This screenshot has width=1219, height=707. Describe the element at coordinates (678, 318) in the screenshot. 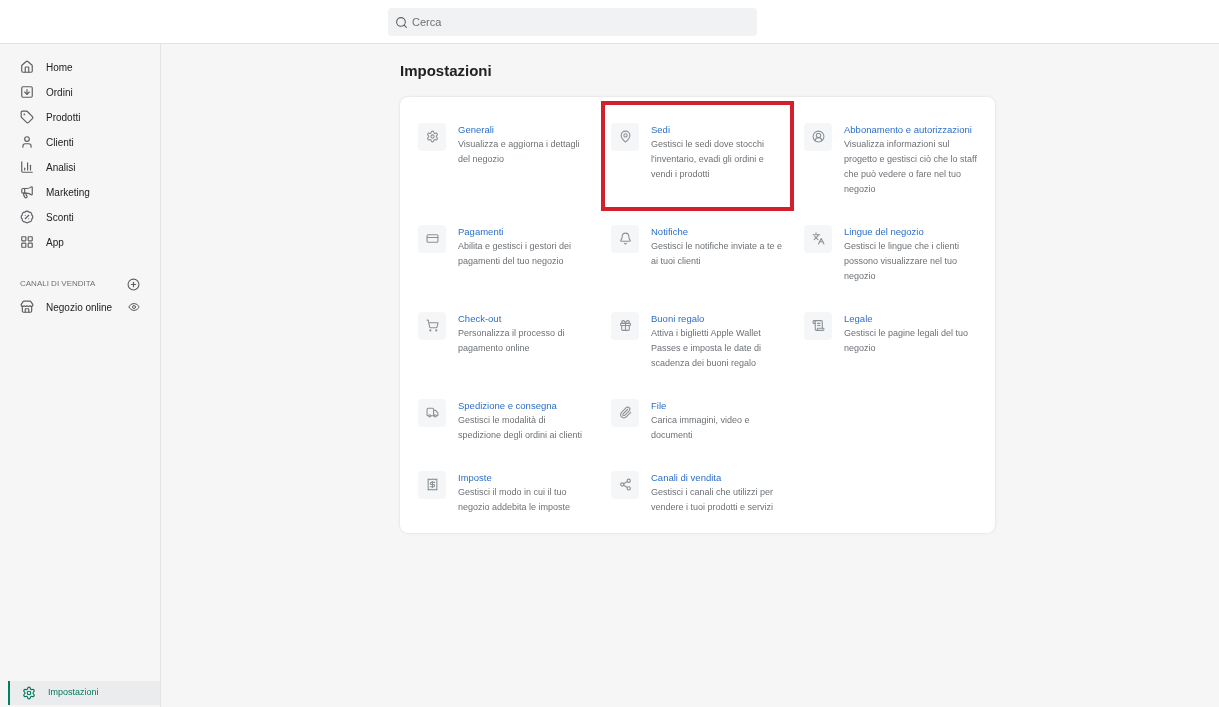

I see `settings-item-title: Buoni regalo` at that location.